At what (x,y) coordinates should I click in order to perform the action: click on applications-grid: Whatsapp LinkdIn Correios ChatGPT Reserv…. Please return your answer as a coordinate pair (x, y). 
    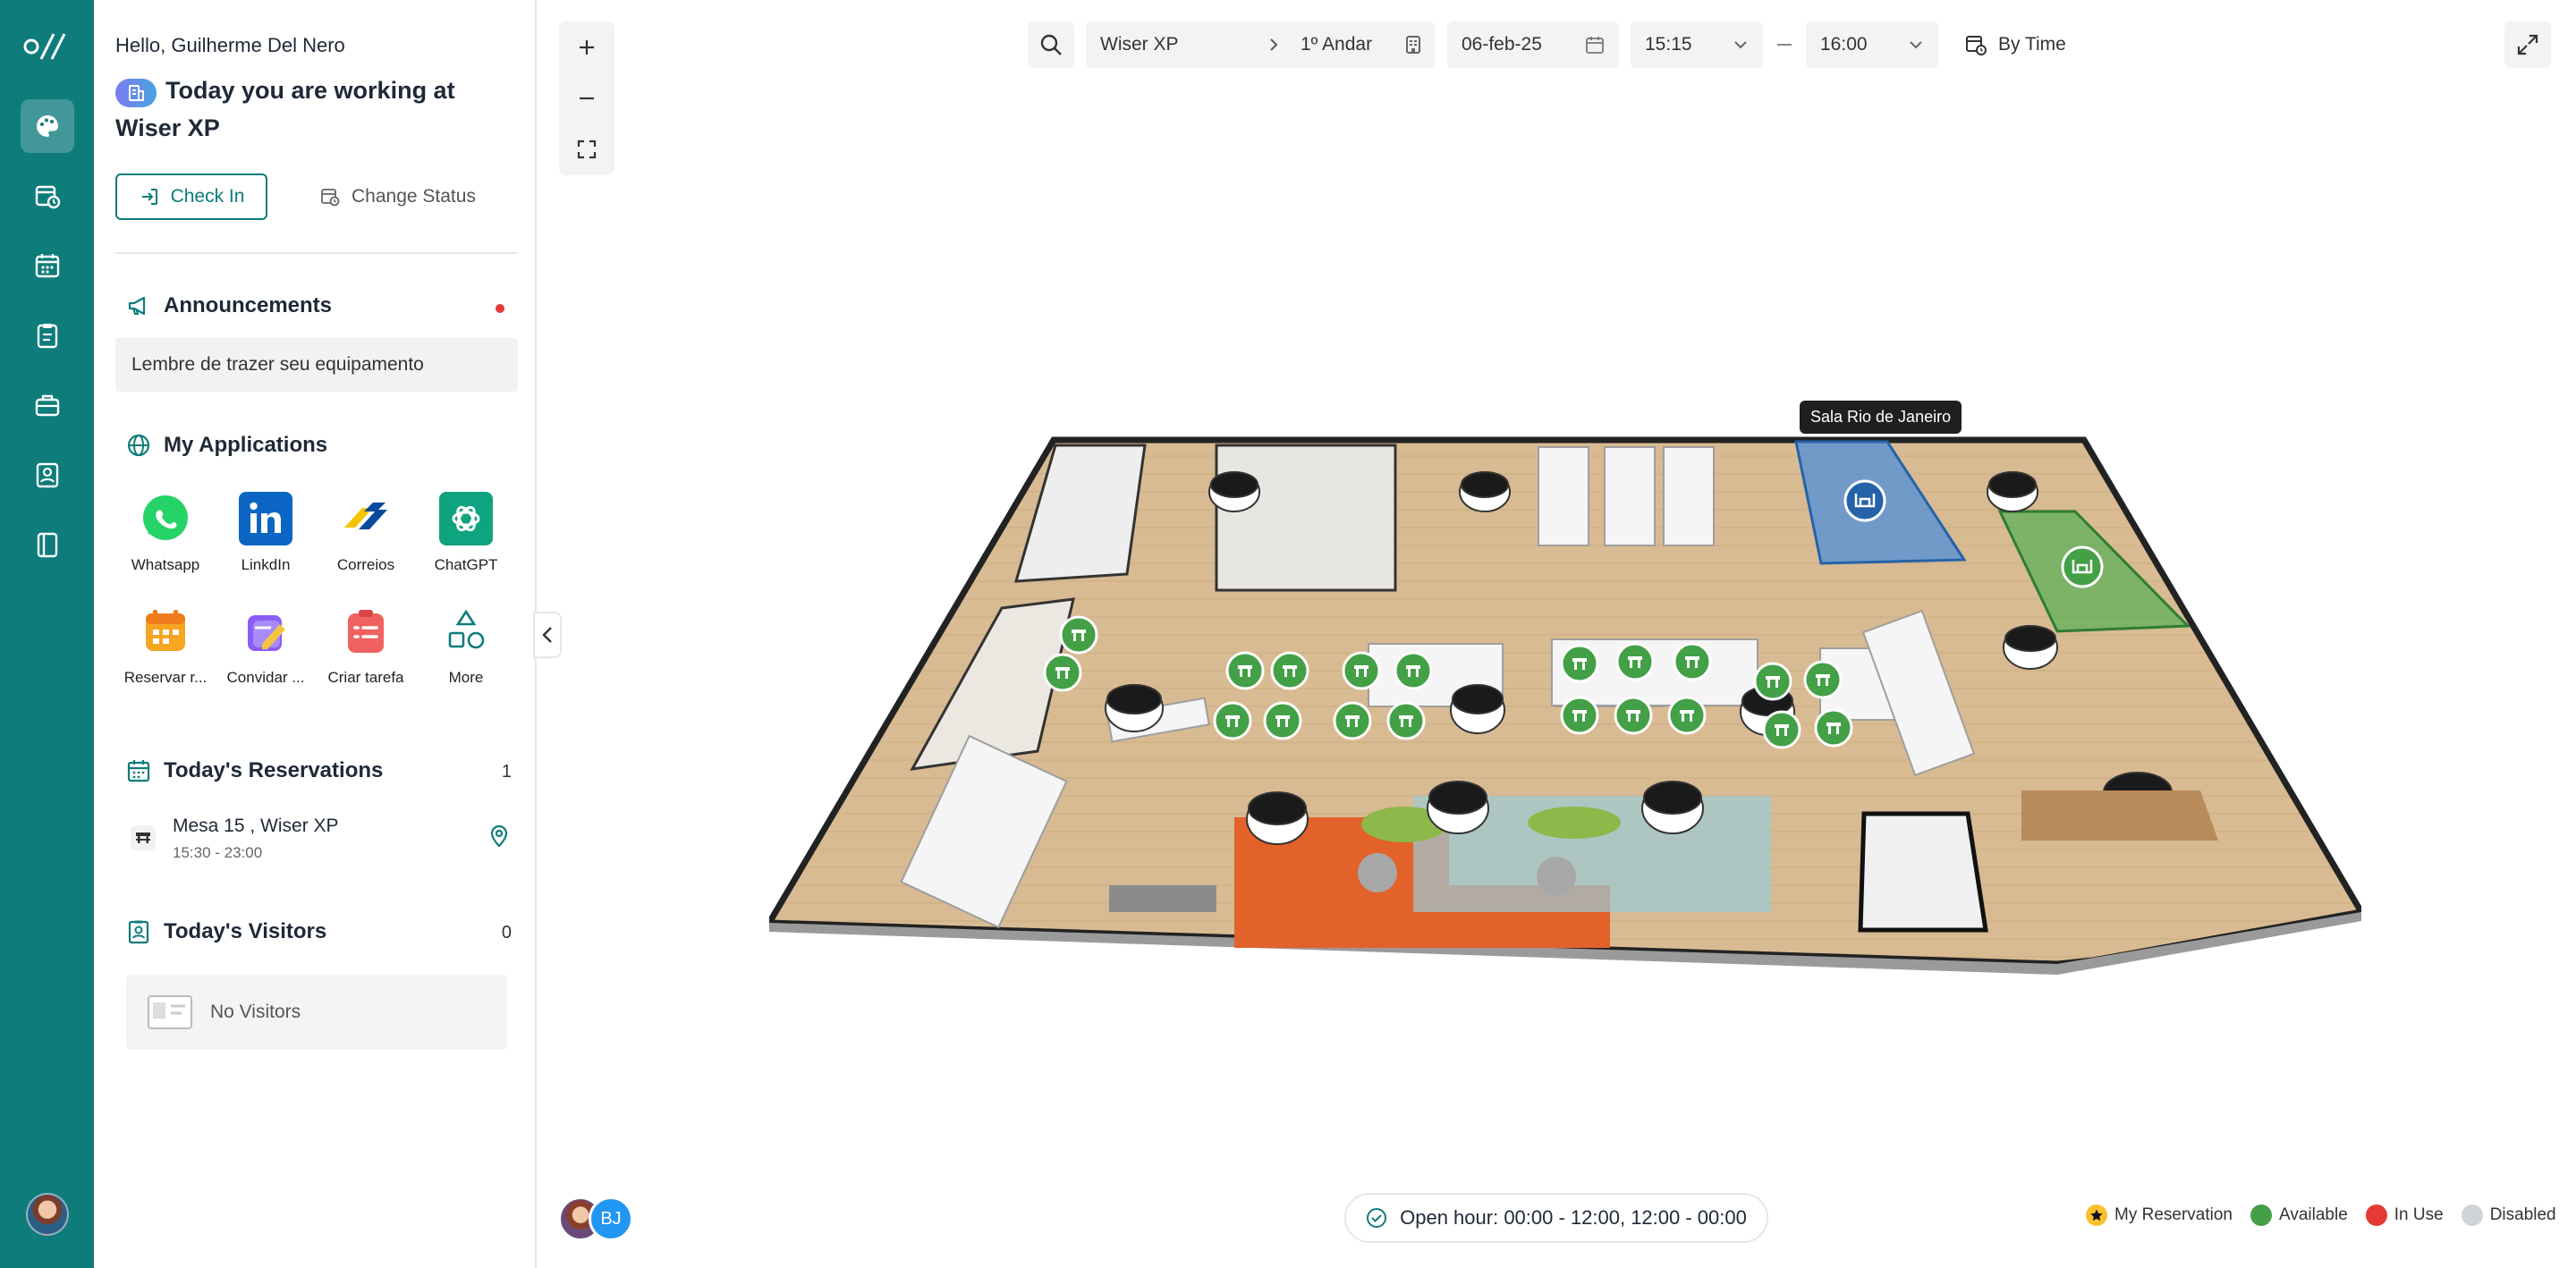
    Looking at the image, I should click on (316, 589).